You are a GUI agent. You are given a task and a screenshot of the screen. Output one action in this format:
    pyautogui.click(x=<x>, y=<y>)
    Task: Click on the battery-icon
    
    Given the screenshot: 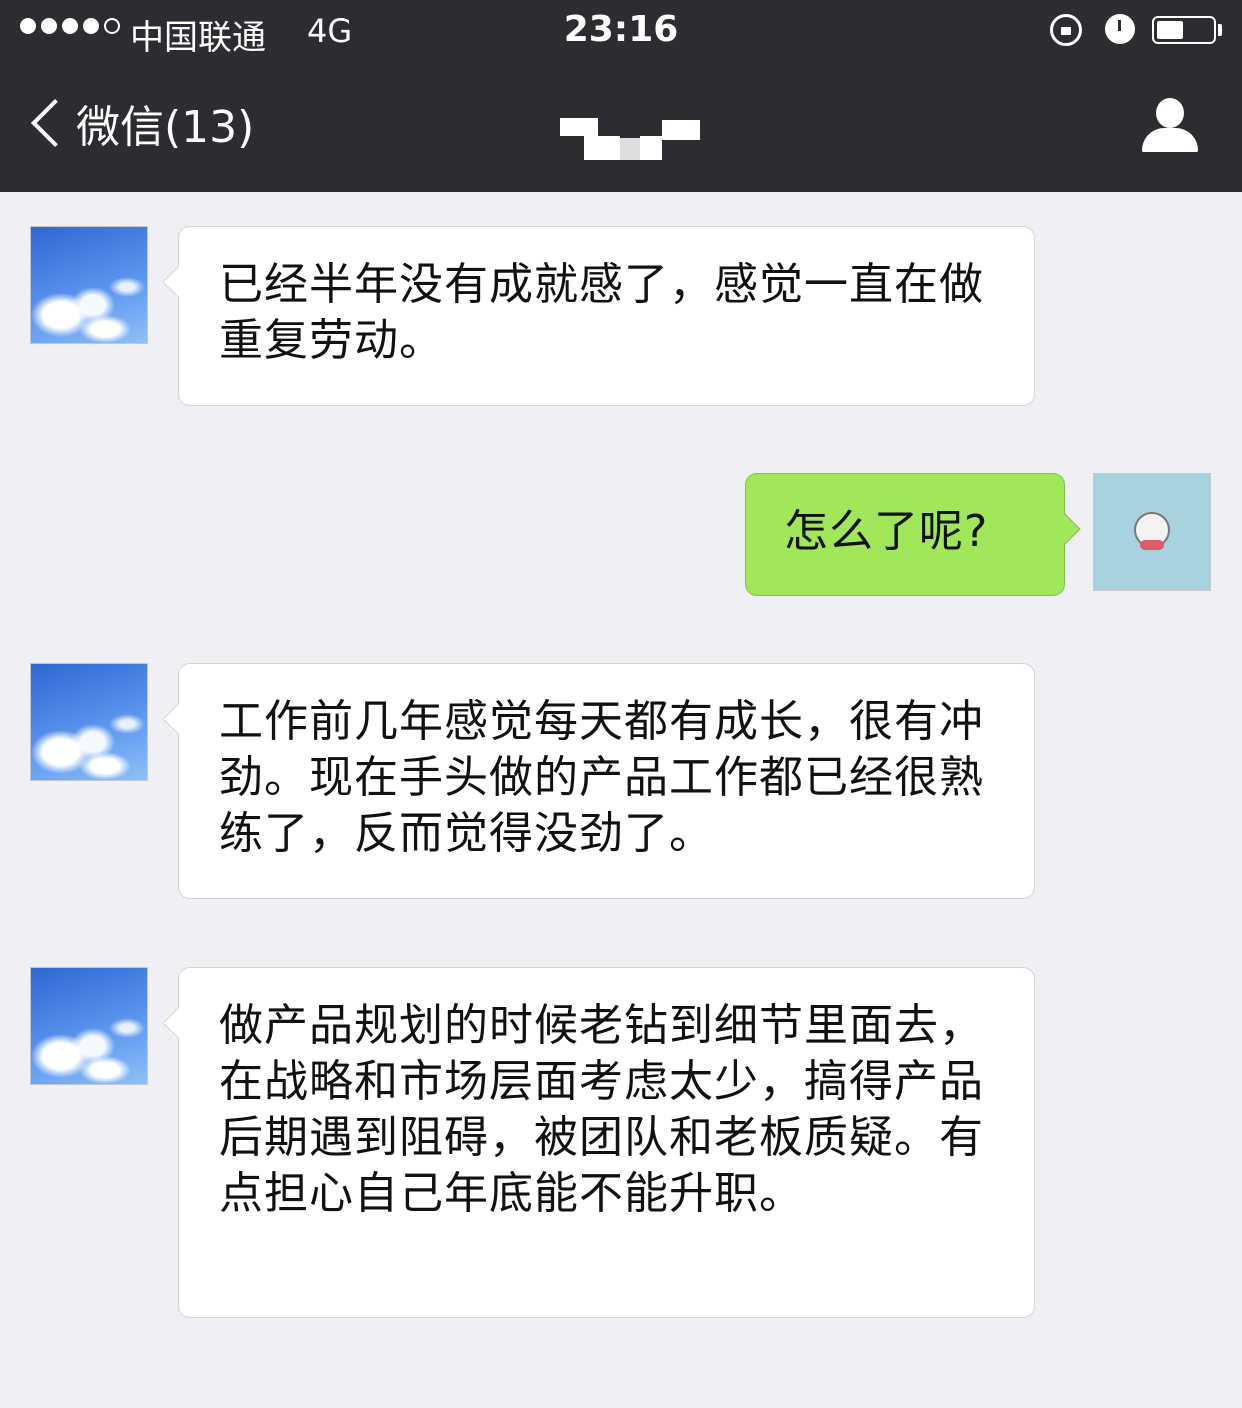 What is the action you would take?
    pyautogui.click(x=1184, y=30)
    